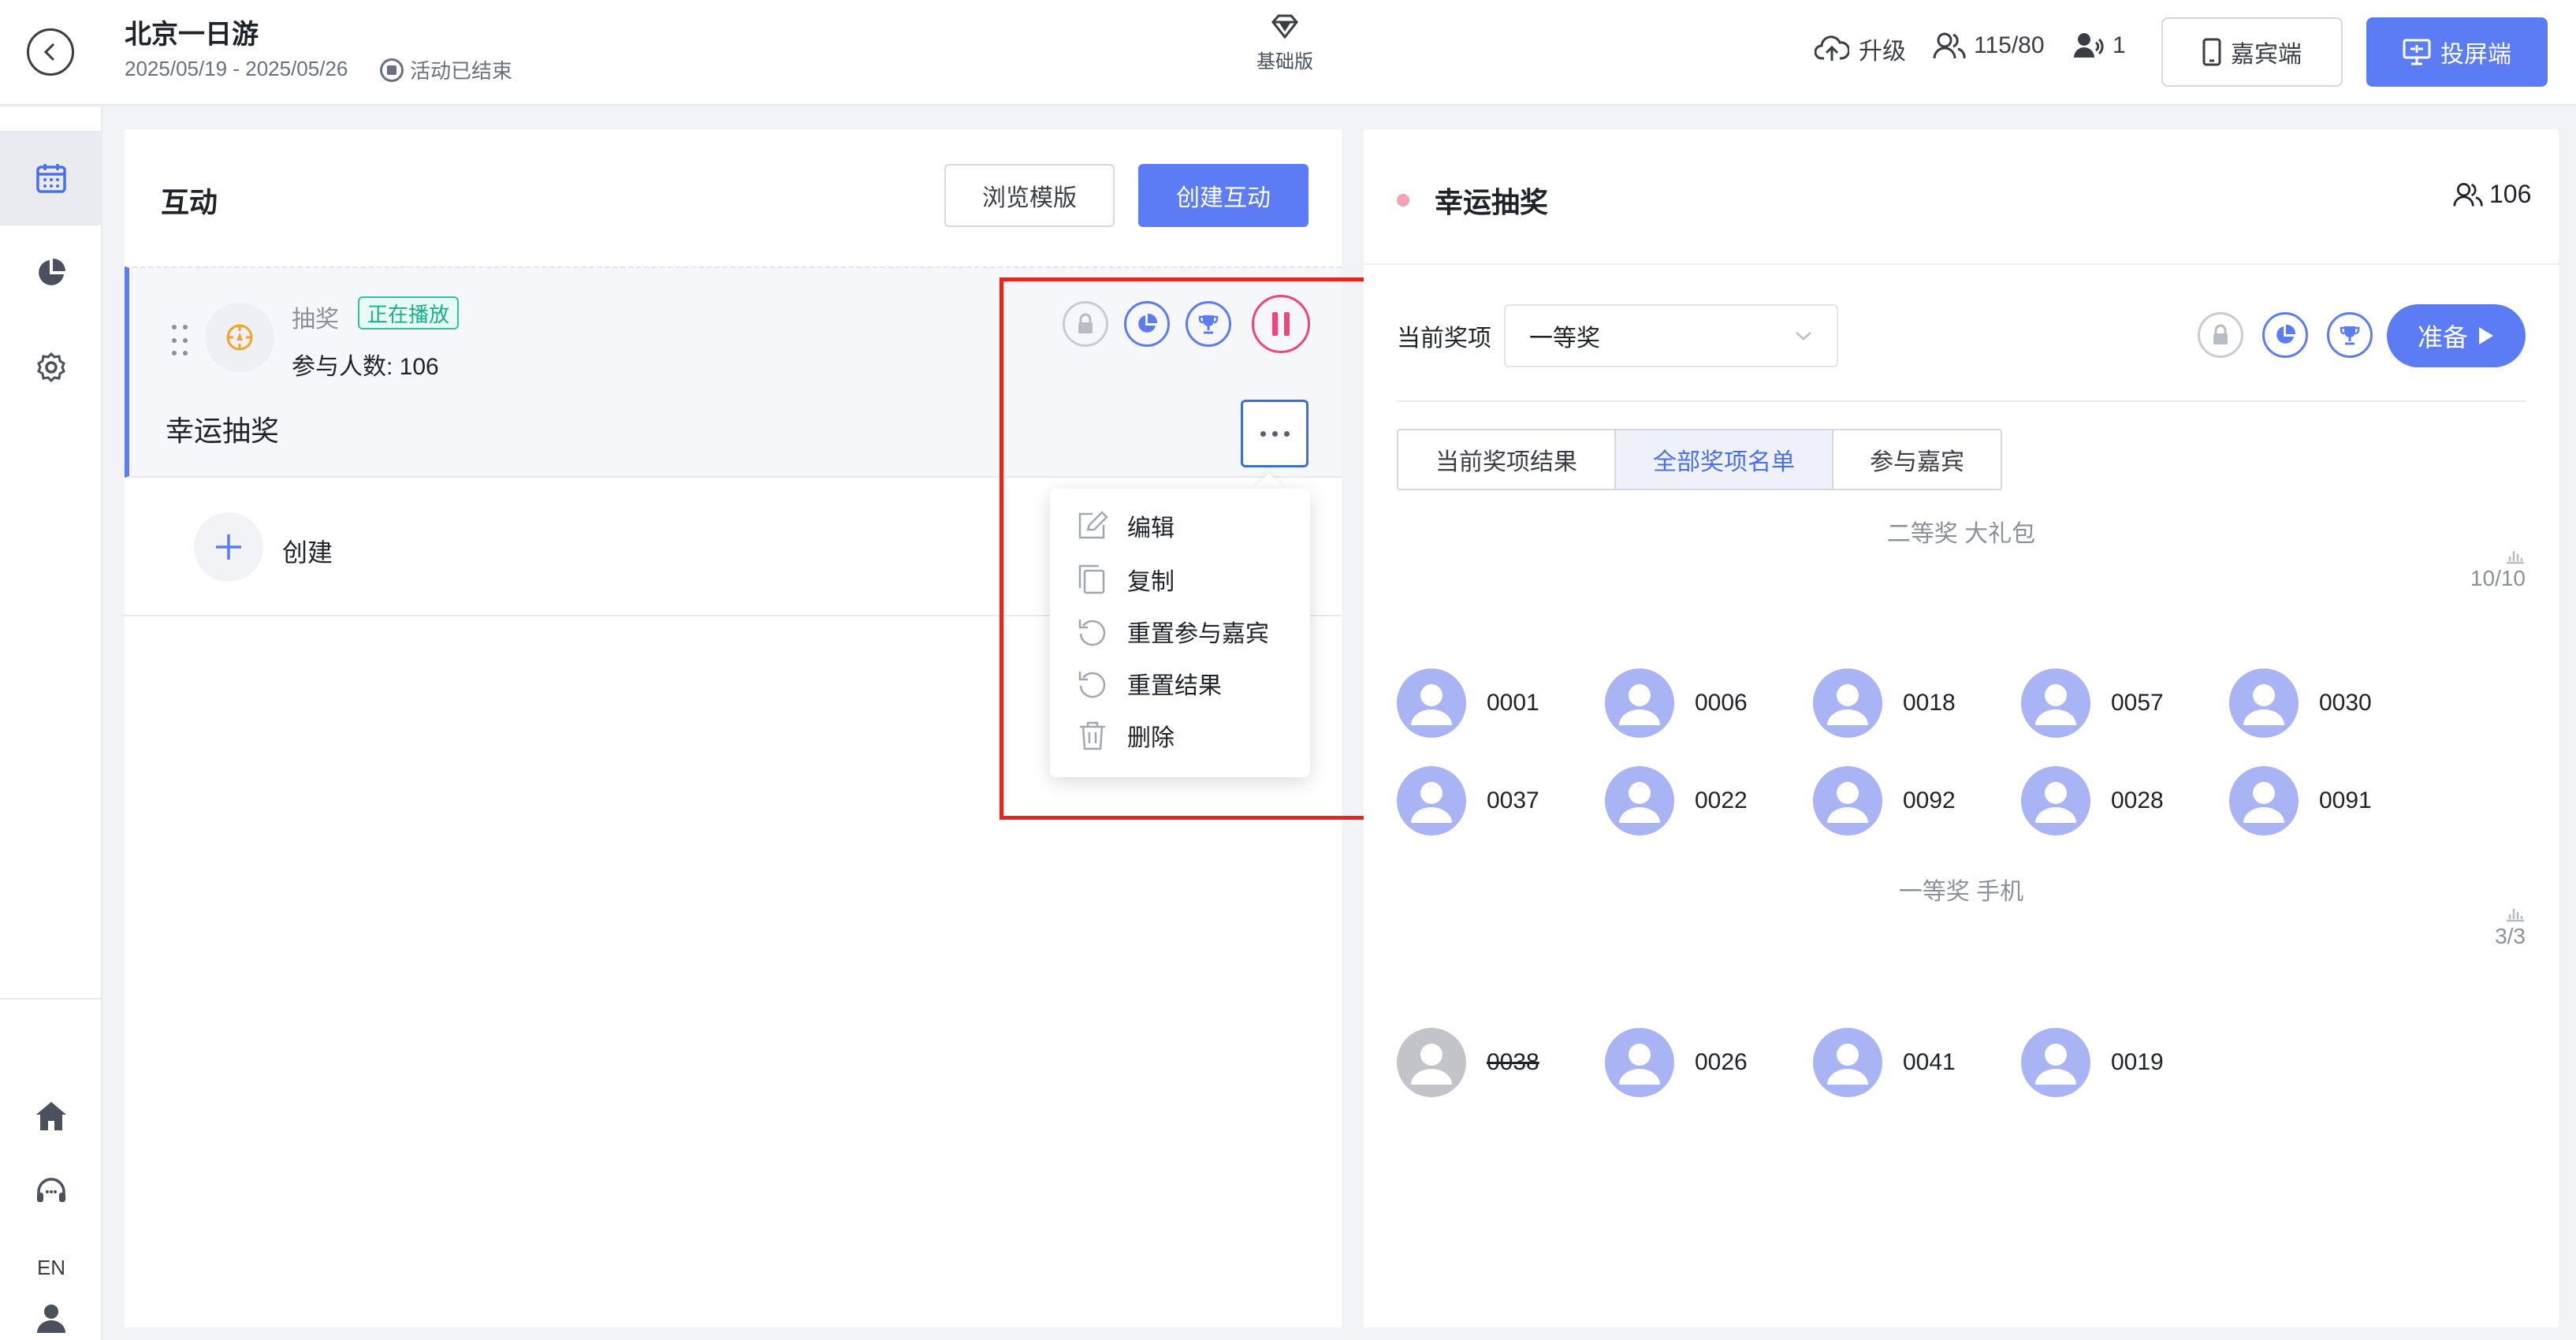 The height and width of the screenshot is (1340, 2576). Describe the element at coordinates (180, 342) in the screenshot. I see `drag-handle-icon` at that location.